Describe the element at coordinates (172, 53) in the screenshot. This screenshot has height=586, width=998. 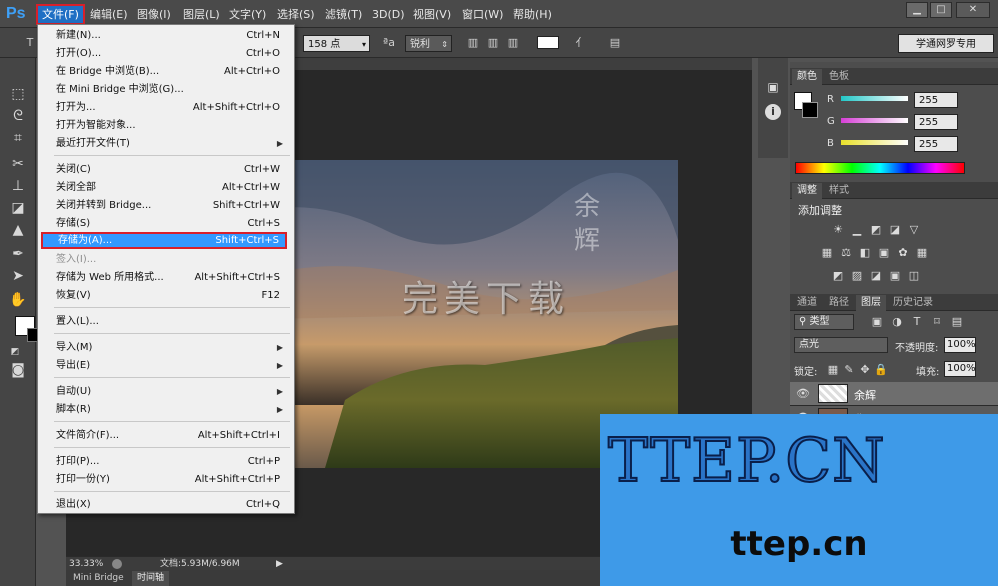
I see `menu-open: 打开(O)... Ctrl+O` at that location.